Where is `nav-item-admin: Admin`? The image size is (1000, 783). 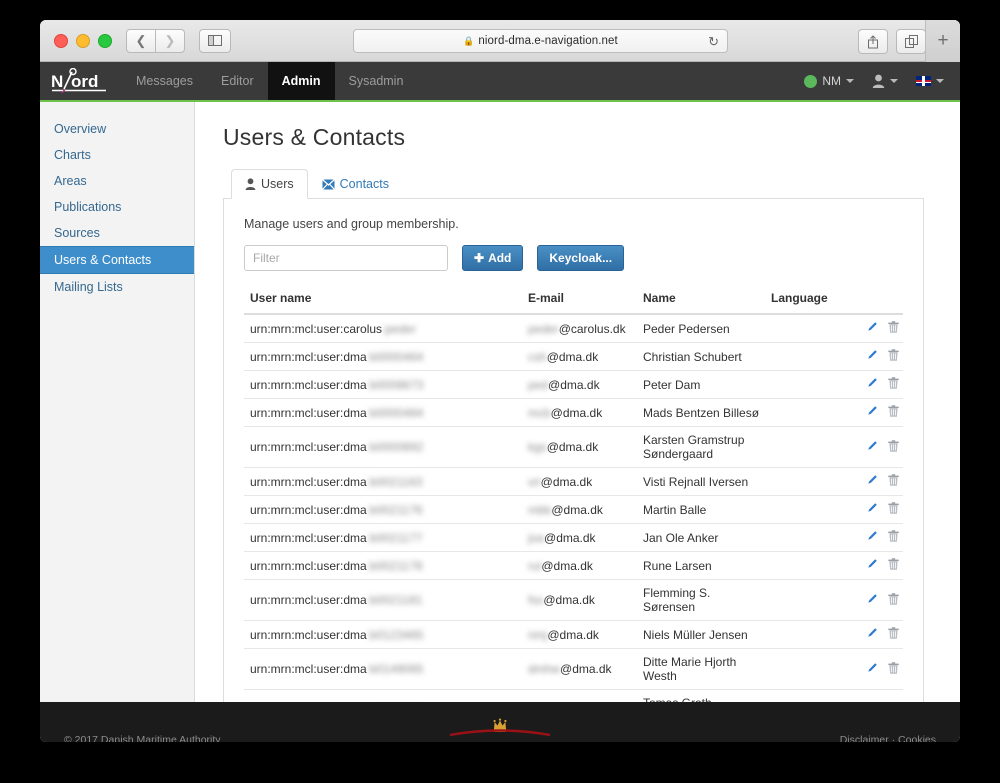 nav-item-admin: Admin is located at coordinates (301, 81).